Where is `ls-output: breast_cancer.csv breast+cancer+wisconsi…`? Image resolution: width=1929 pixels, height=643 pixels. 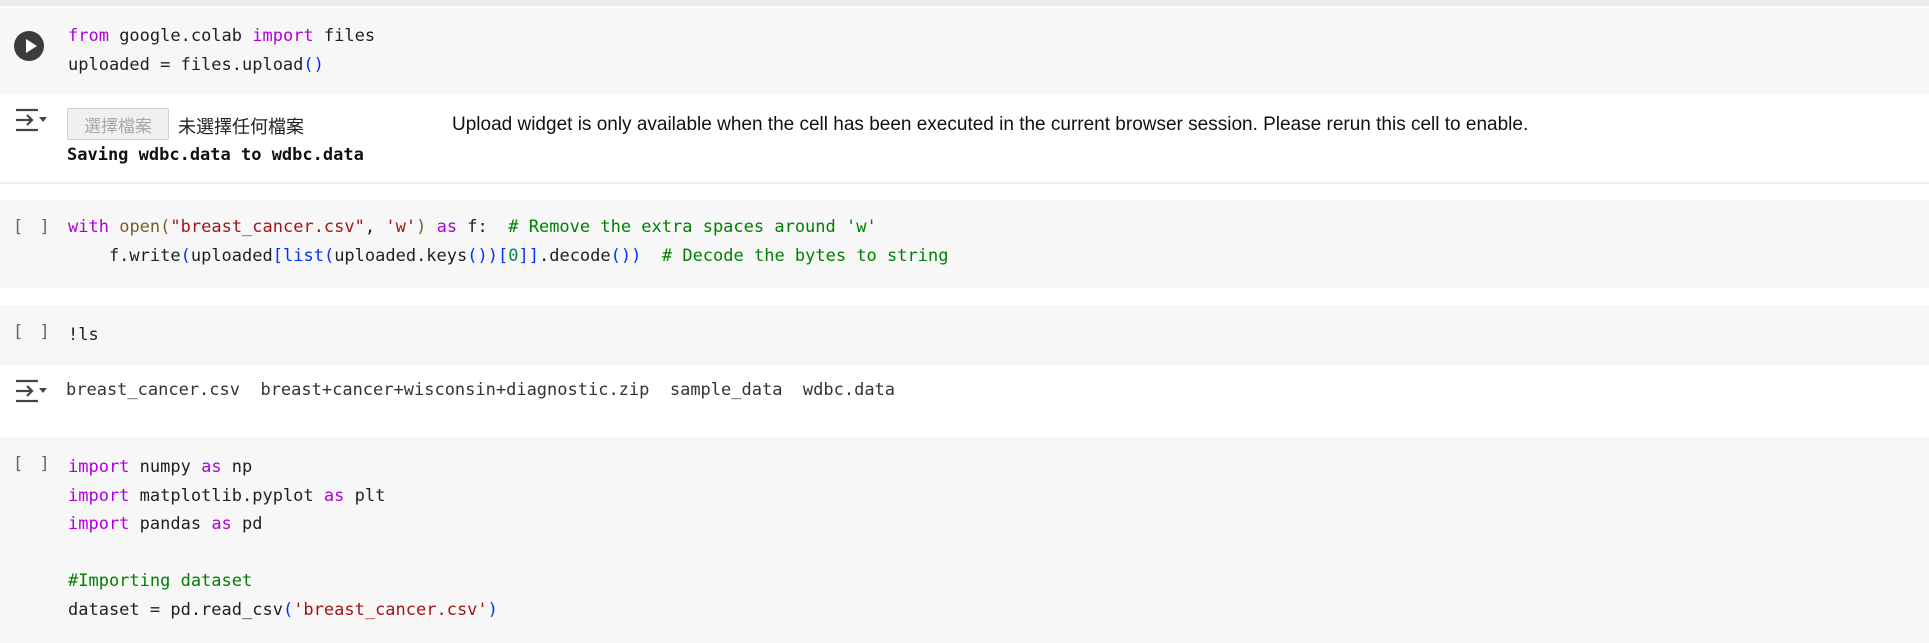
ls-output: breast_cancer.csv breast+cancer+wisconsi… is located at coordinates (481, 390).